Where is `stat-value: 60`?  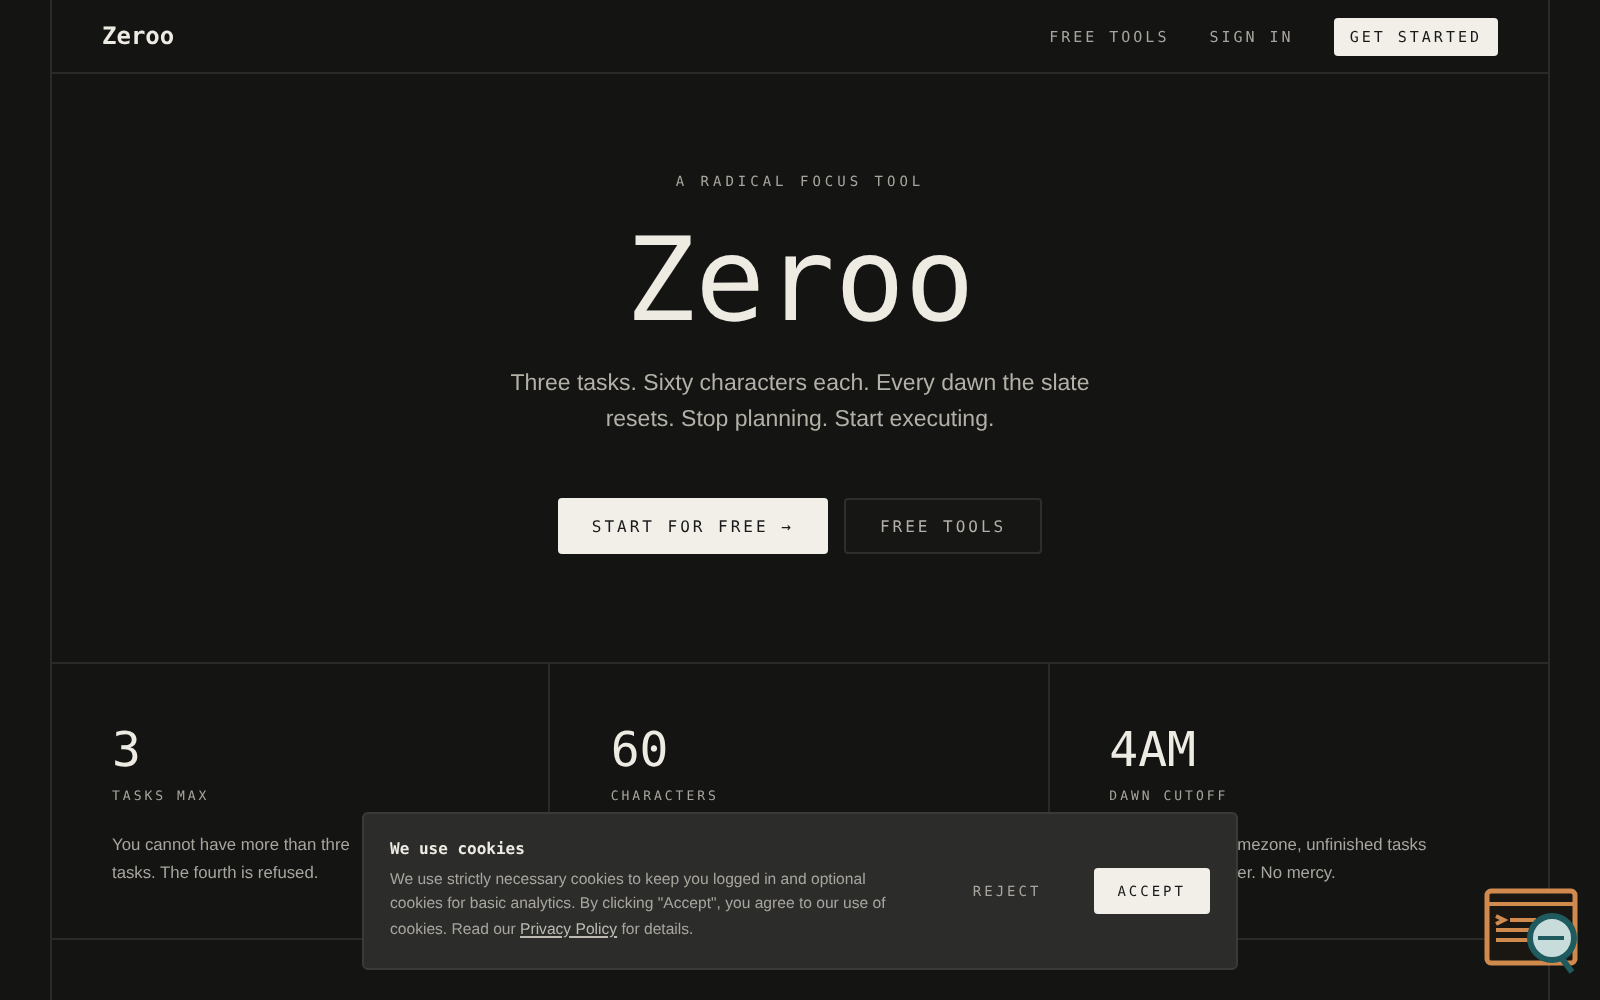
stat-value: 60 is located at coordinates (640, 750).